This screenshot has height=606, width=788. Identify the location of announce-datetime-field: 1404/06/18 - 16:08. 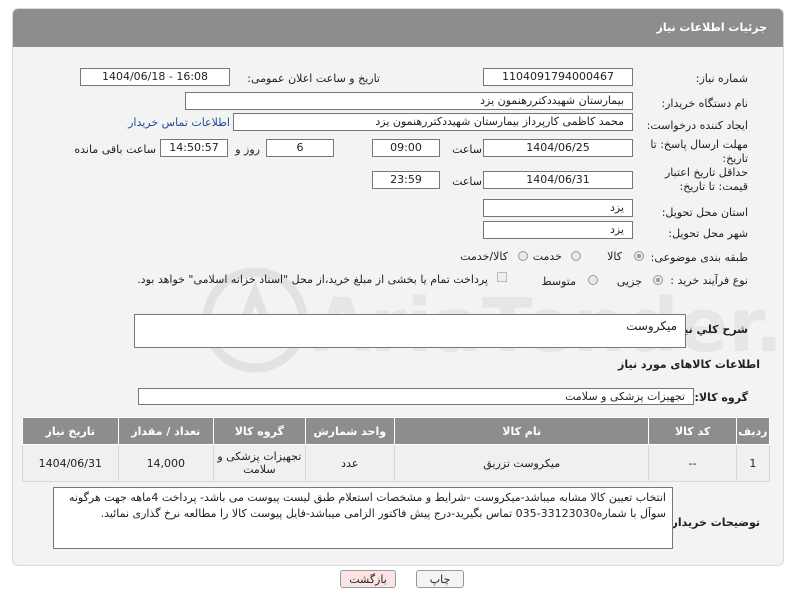
(155, 77).